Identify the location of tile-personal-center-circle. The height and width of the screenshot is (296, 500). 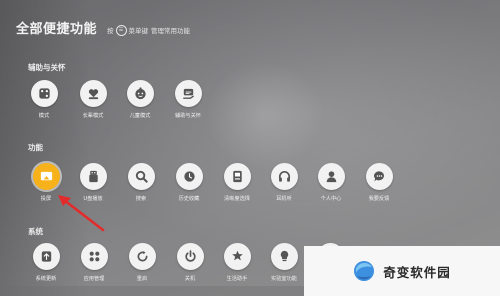
(331, 176).